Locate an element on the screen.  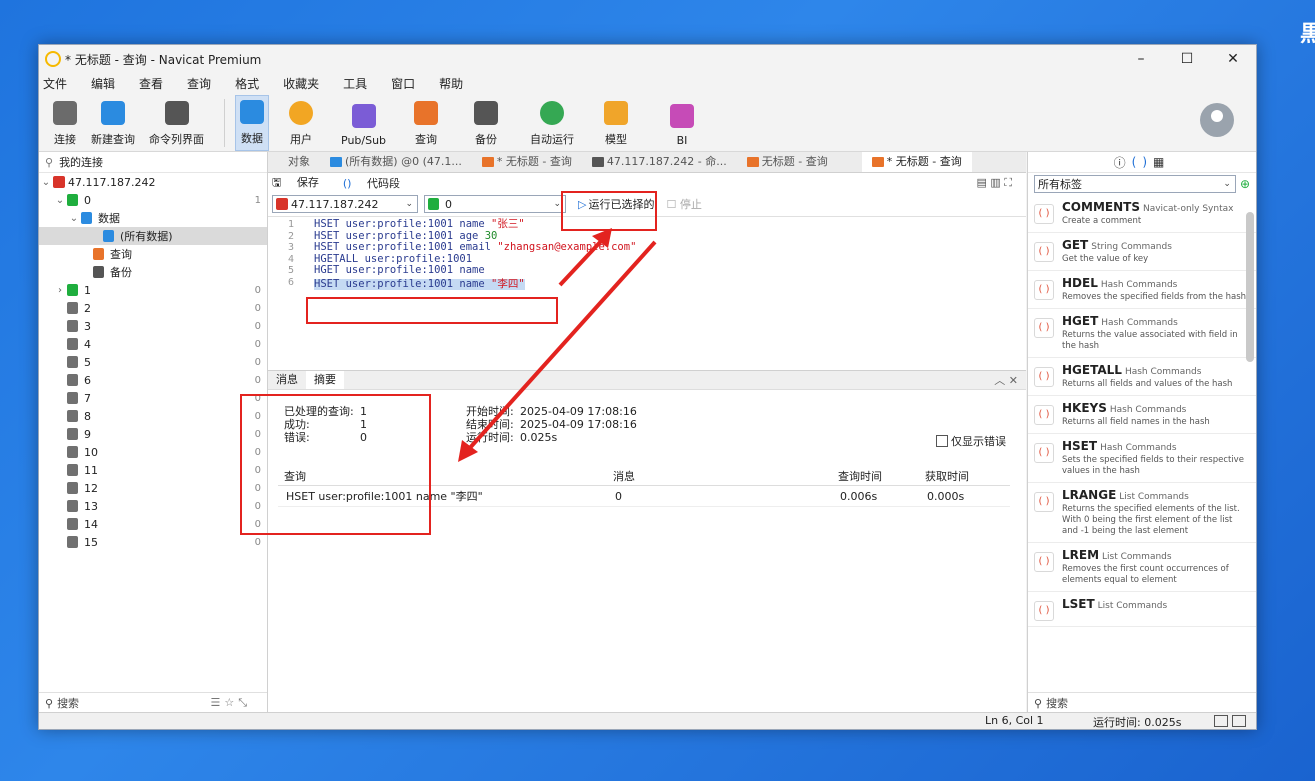
query-icon is located at coordinates (487, 162).